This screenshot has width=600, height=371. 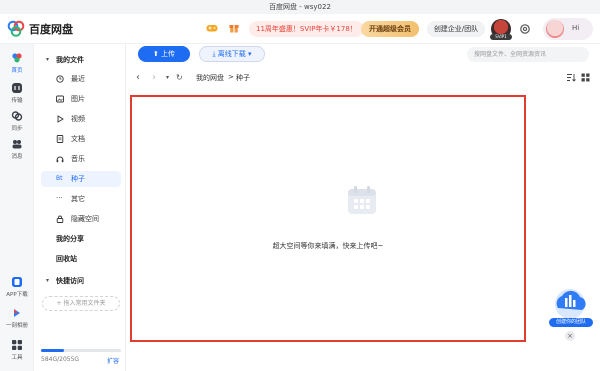 I want to click on back-arrow-icon: ‹, so click(x=138, y=78).